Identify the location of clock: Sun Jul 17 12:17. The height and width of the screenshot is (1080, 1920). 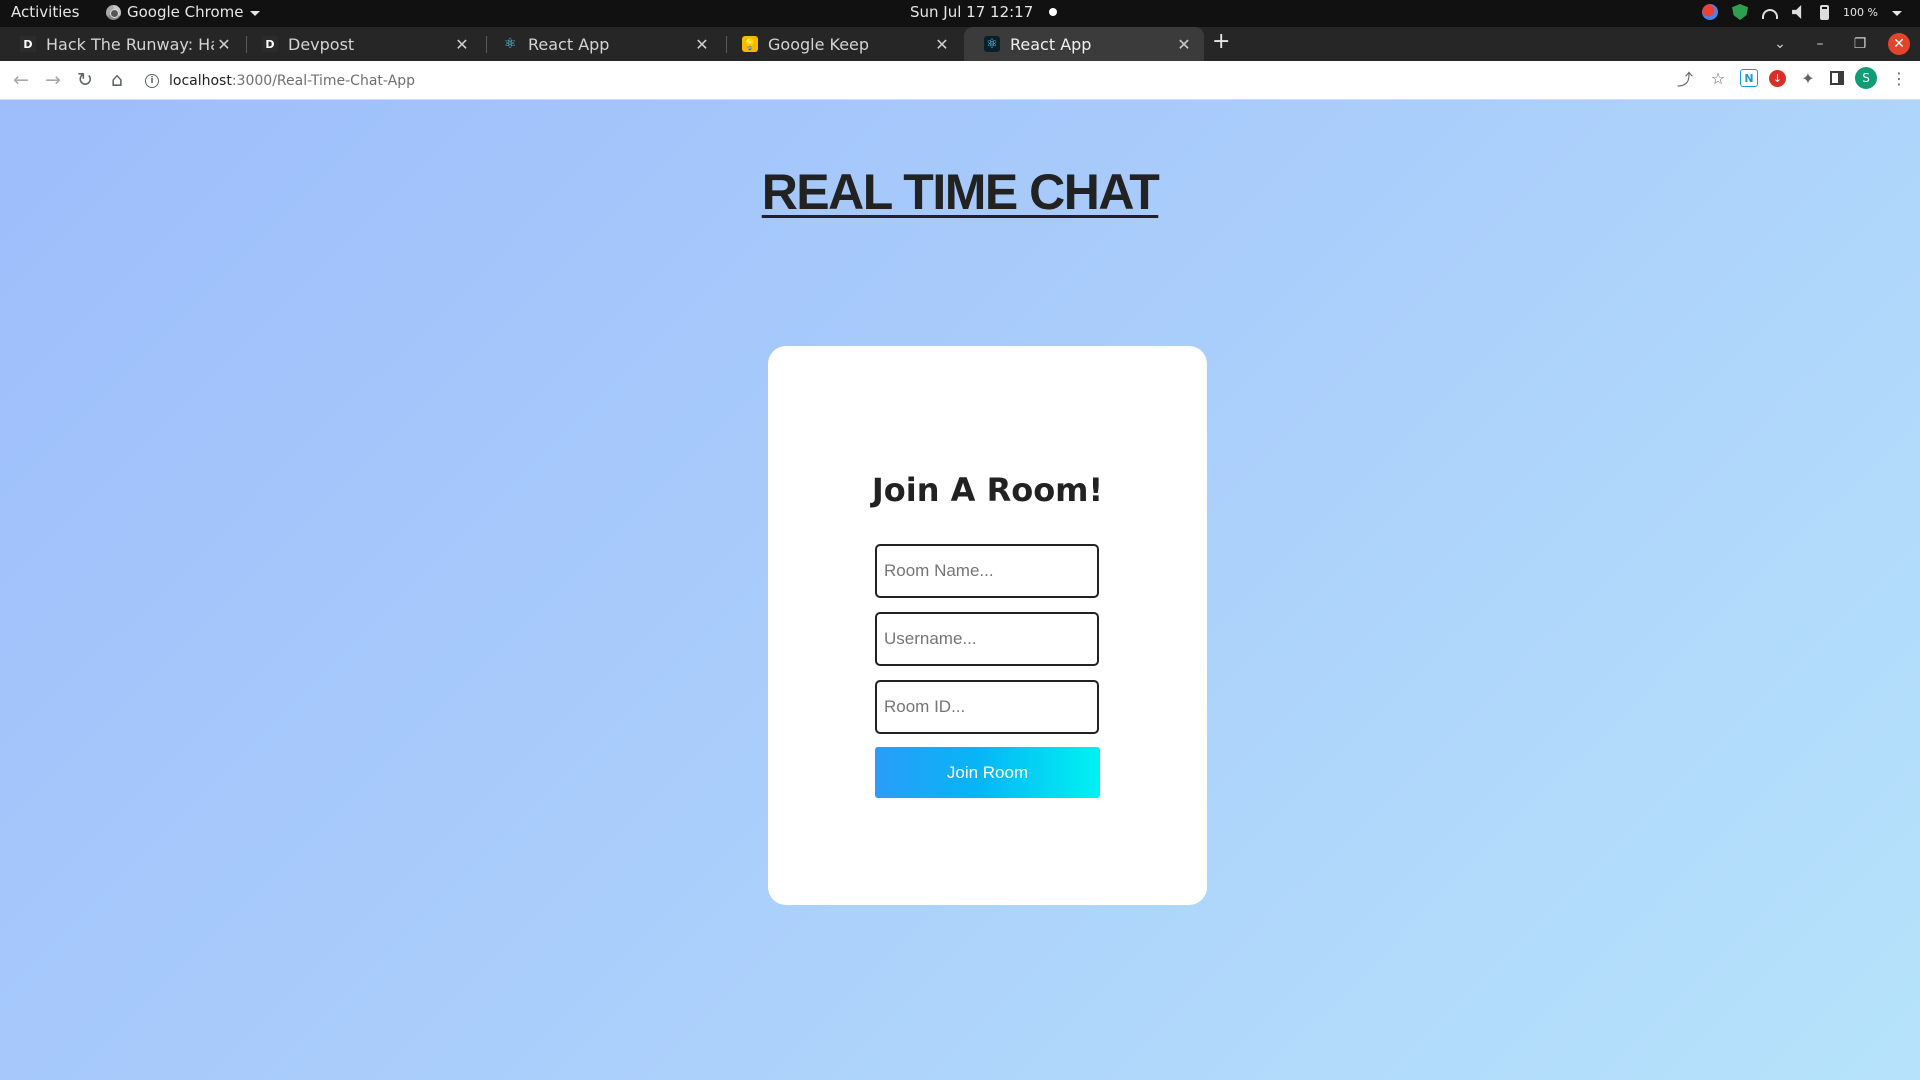
(984, 12).